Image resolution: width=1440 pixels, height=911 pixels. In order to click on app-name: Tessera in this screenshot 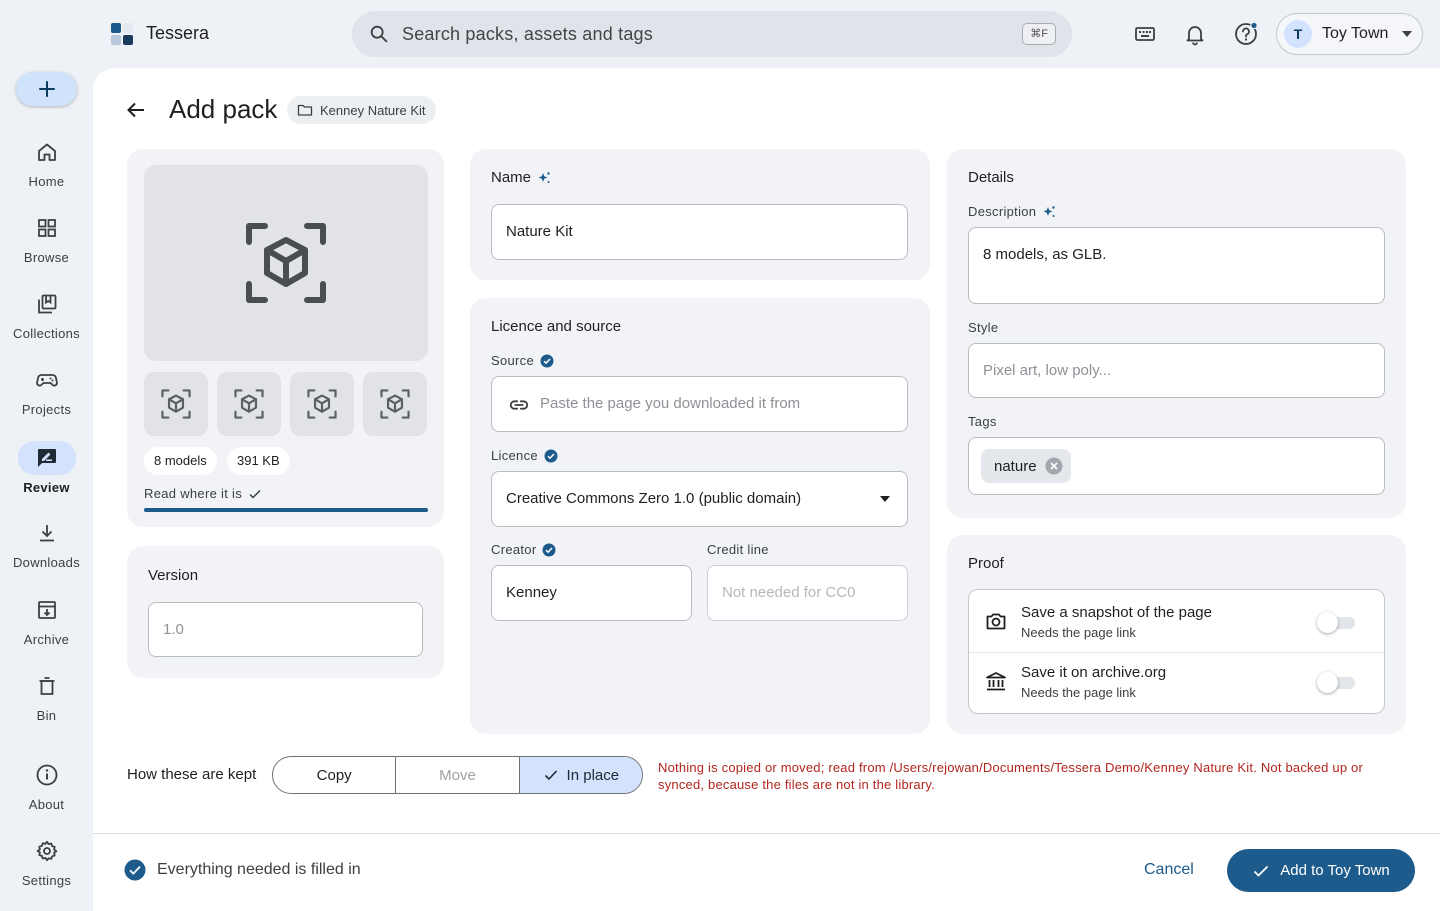, I will do `click(178, 33)`.